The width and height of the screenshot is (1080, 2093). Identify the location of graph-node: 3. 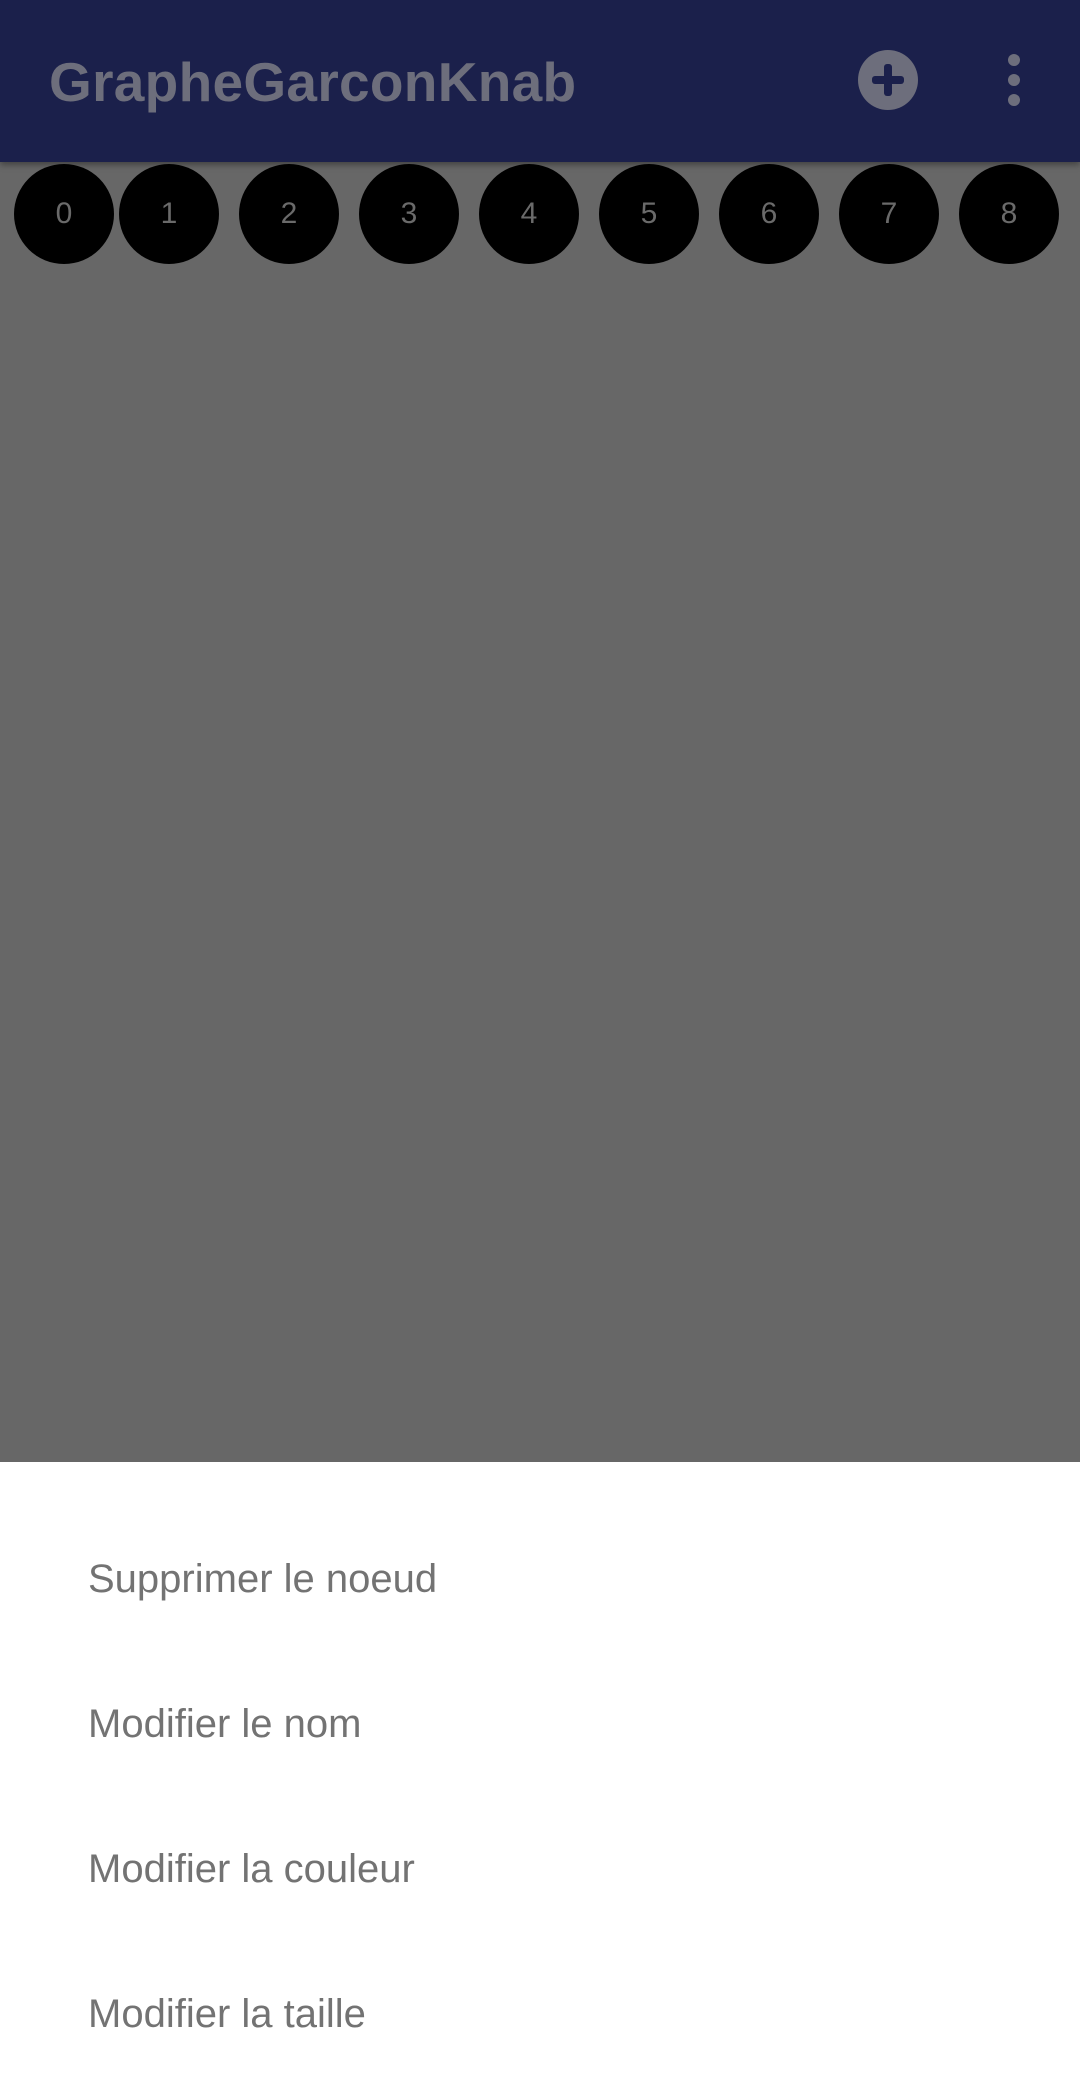
(409, 214).